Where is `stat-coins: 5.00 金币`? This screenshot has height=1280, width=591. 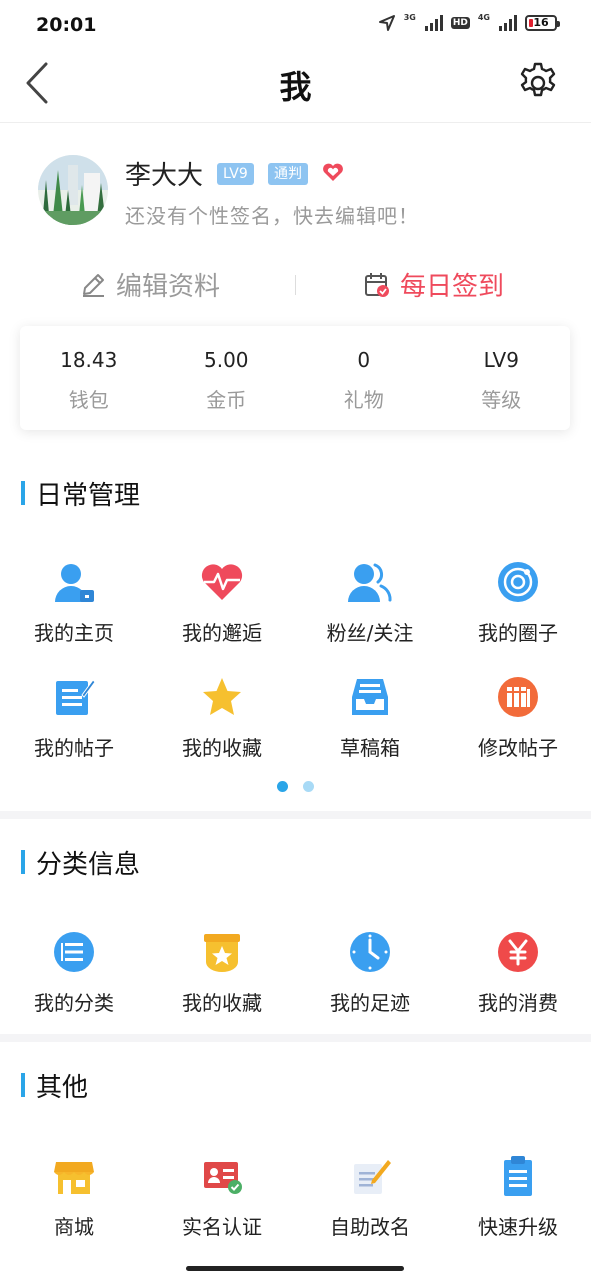
stat-coins: 5.00 金币 is located at coordinates (227, 378).